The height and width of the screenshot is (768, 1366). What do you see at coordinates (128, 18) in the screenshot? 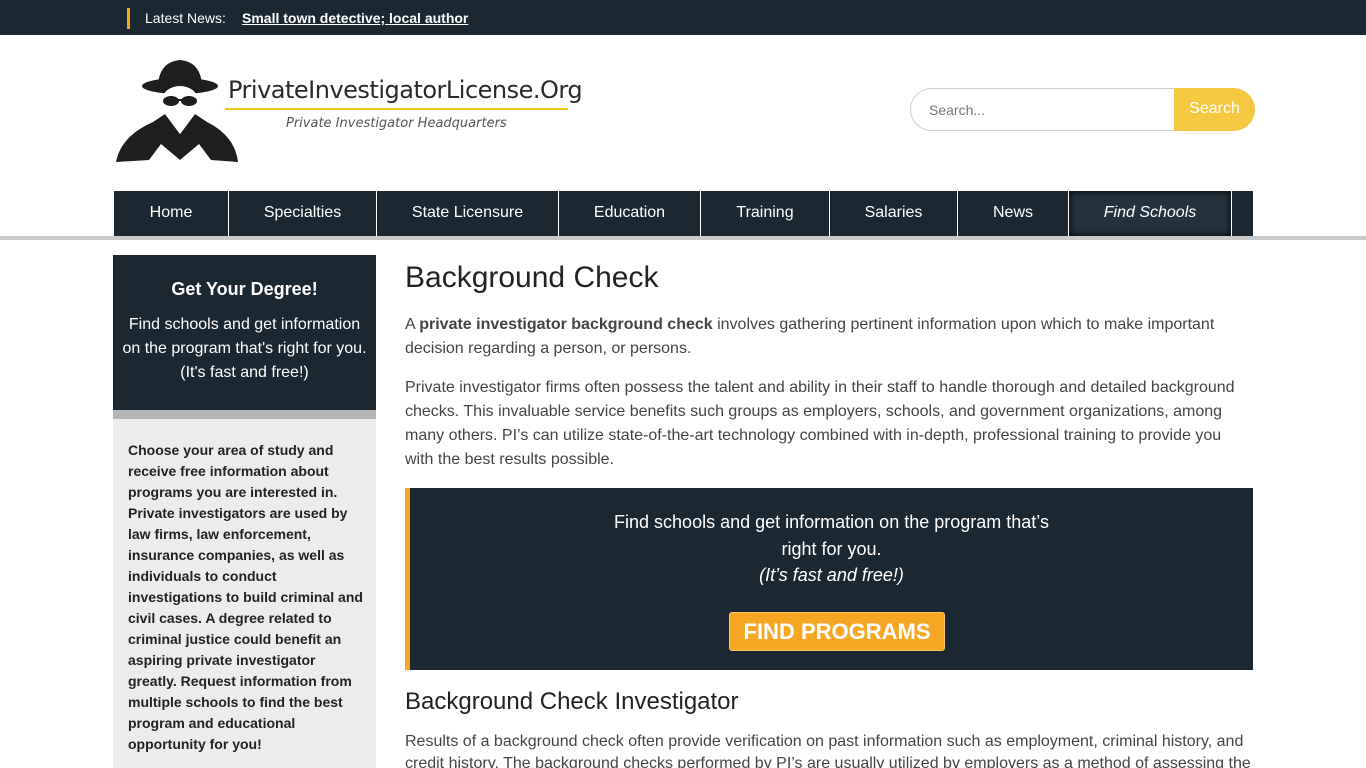
I see `news-accent-bar` at bounding box center [128, 18].